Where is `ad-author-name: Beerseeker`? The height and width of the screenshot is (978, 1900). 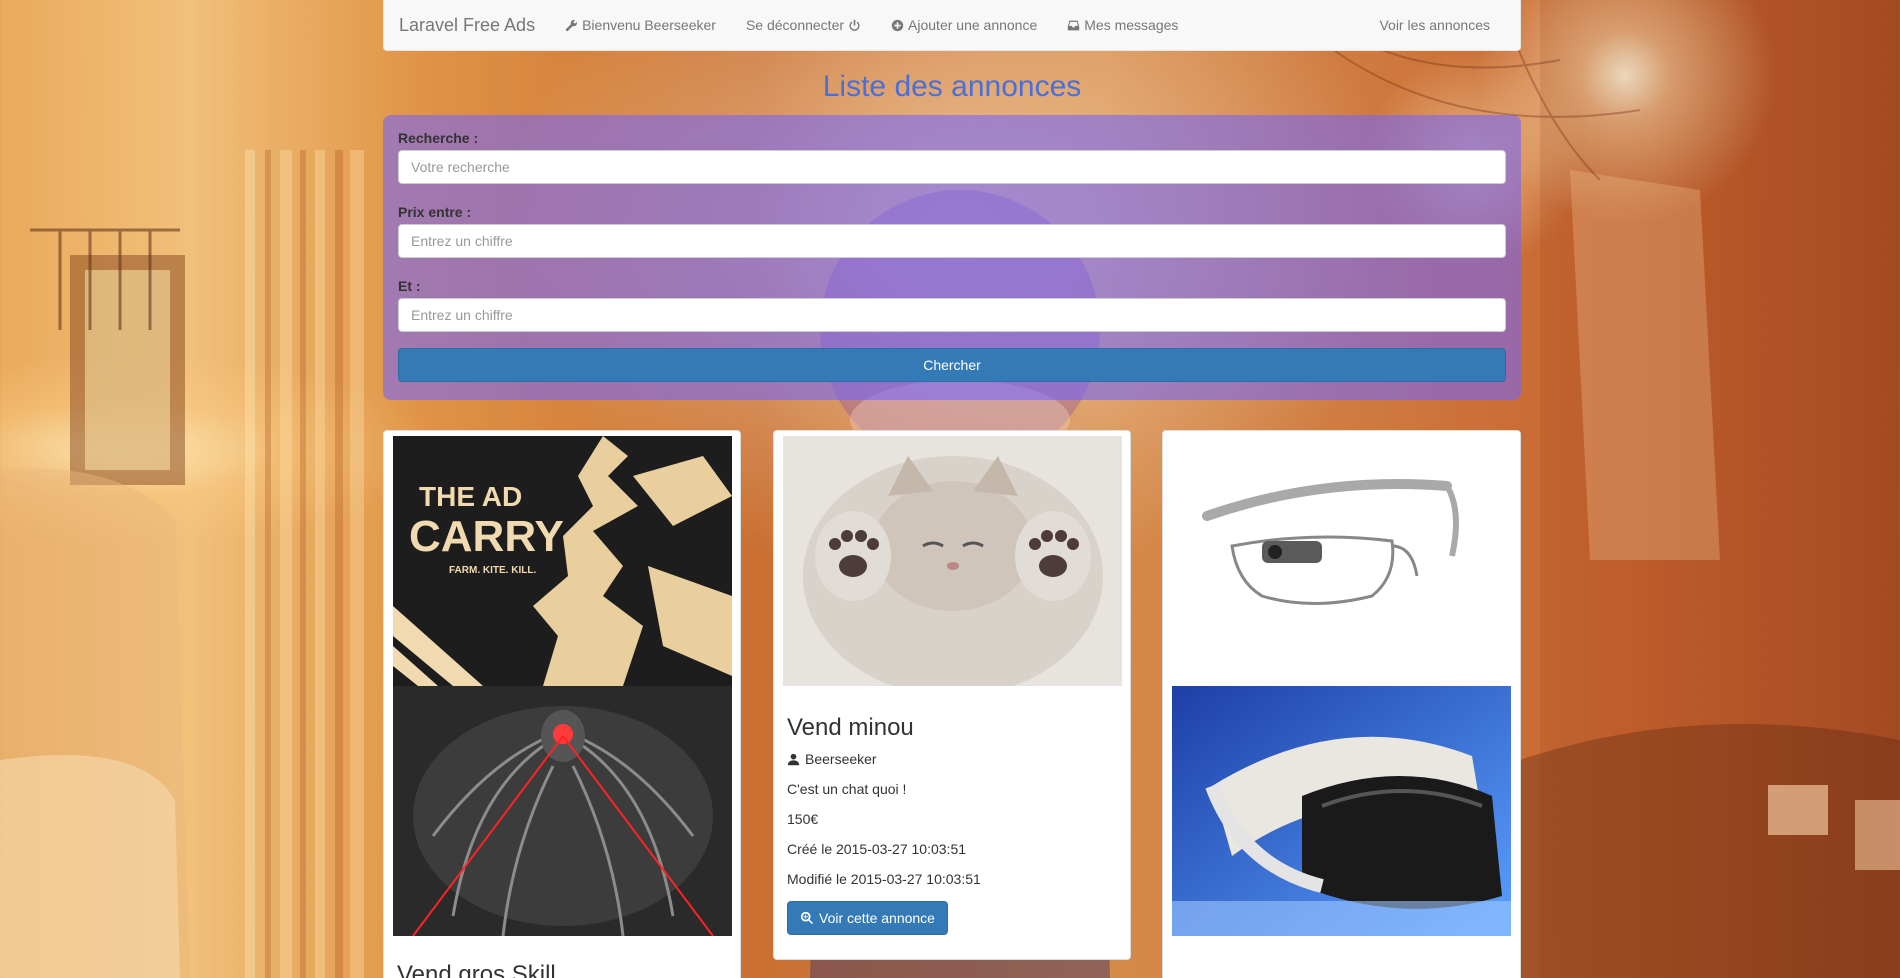 ad-author-name: Beerseeker is located at coordinates (841, 759).